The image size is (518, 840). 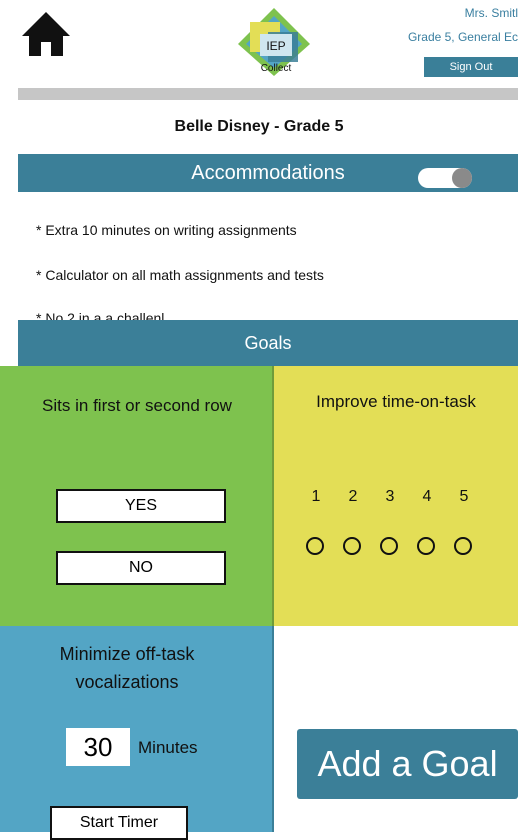 What do you see at coordinates (119, 823) in the screenshot?
I see `start-timer-button: Start Timer` at bounding box center [119, 823].